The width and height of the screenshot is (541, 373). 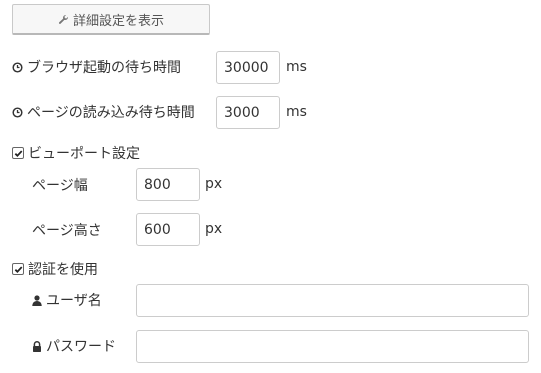 What do you see at coordinates (74, 301) in the screenshot?
I see `username-label: ユーザ名` at bounding box center [74, 301].